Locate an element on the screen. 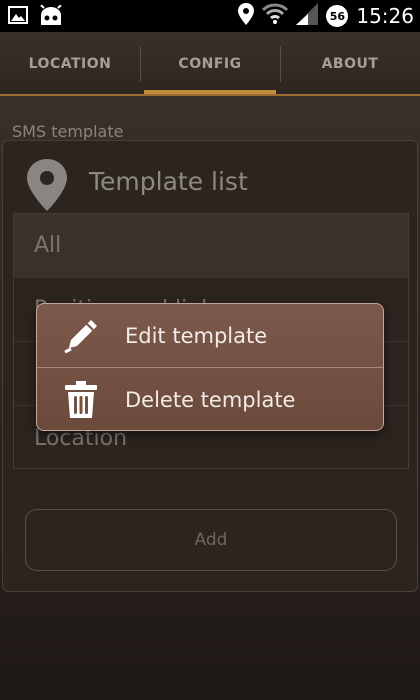 Image resolution: width=420 pixels, height=700 pixels. tab-config: CONFIG is located at coordinates (210, 64).